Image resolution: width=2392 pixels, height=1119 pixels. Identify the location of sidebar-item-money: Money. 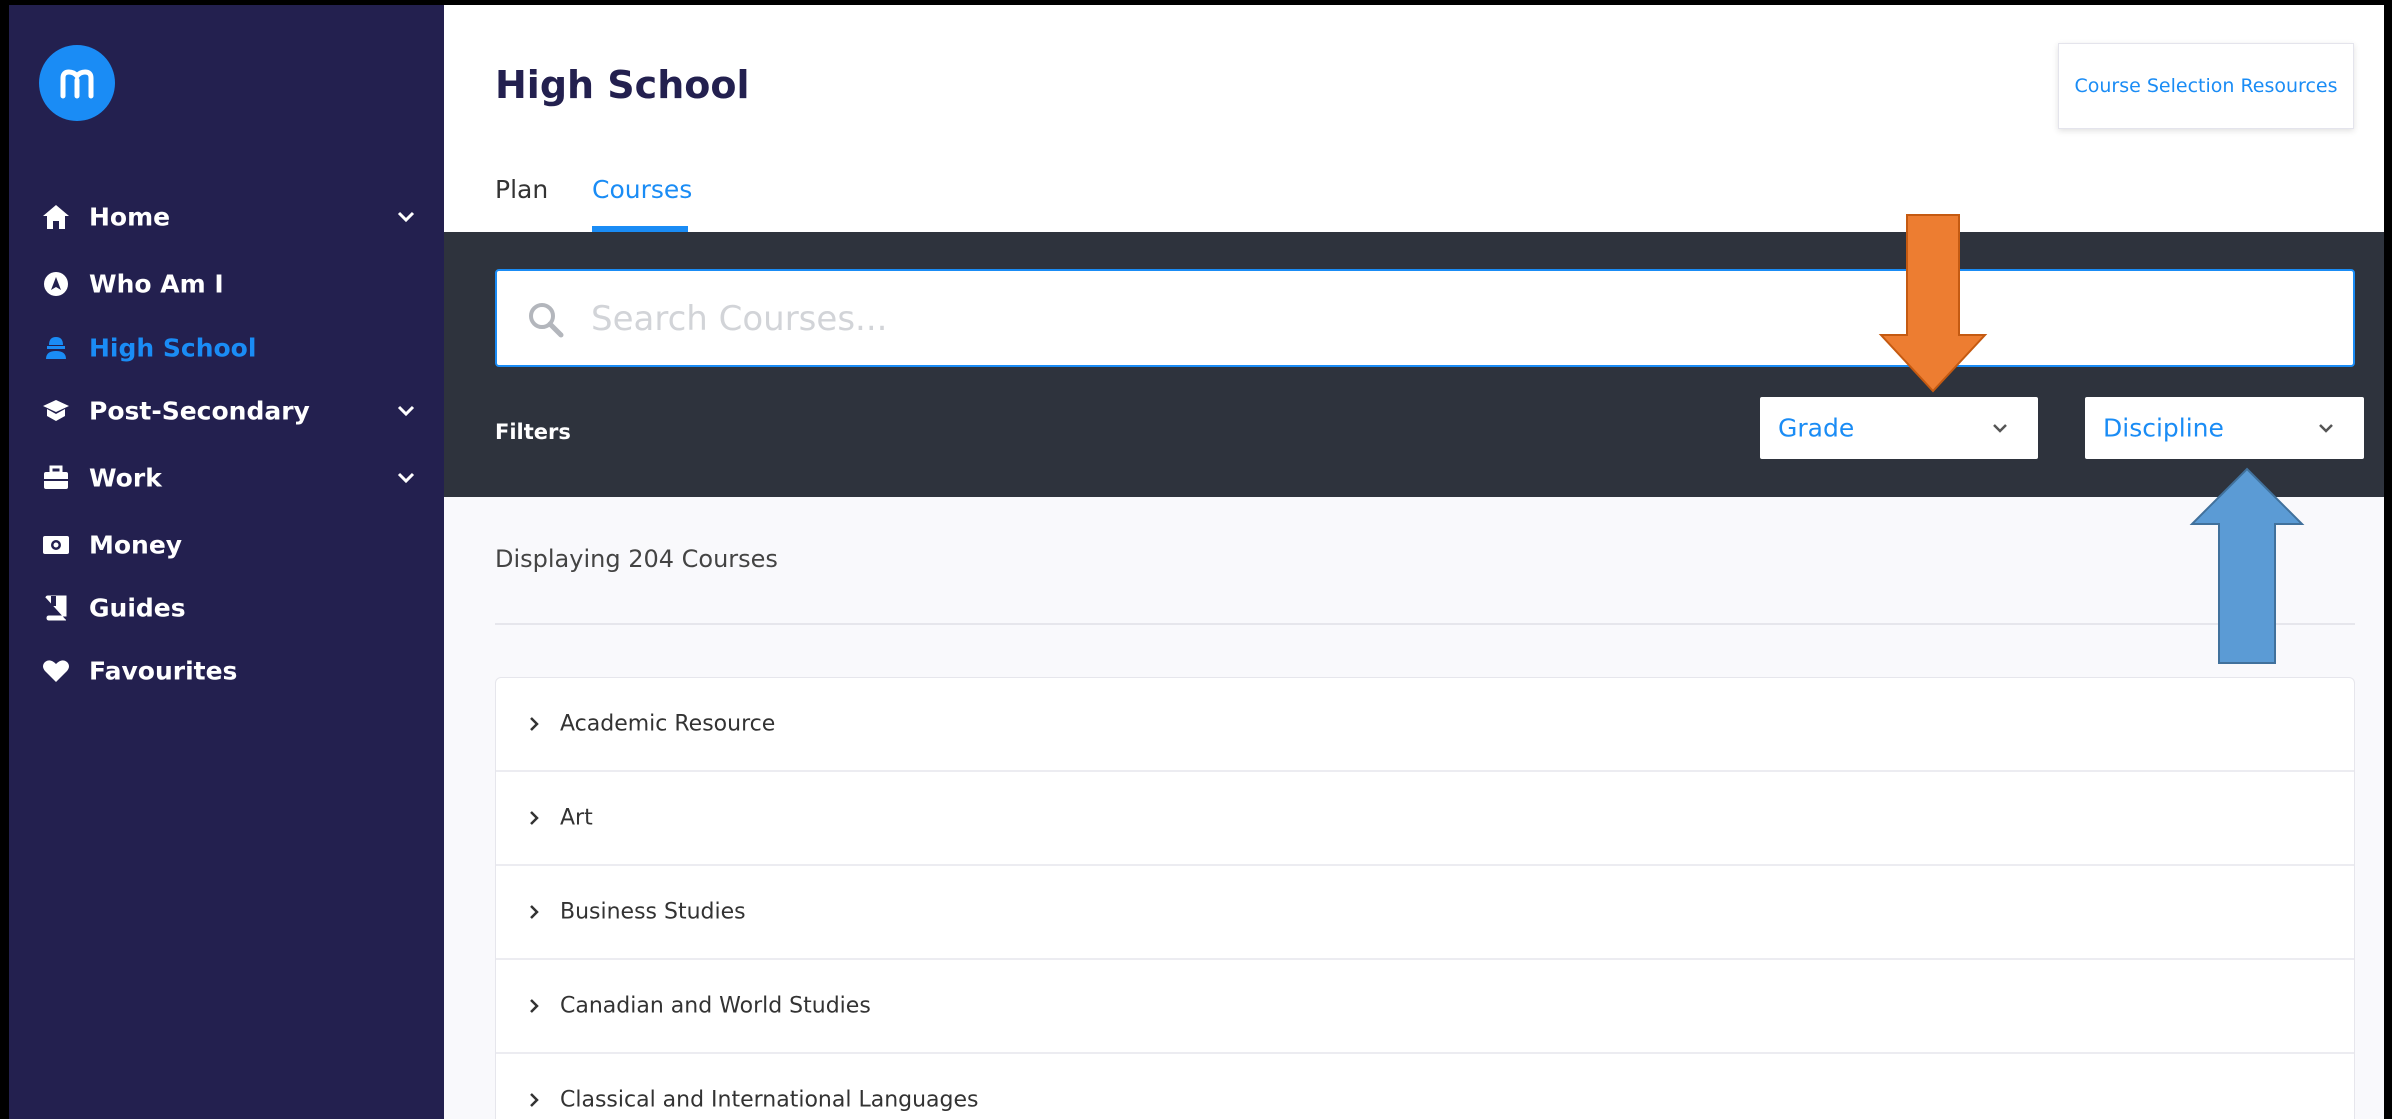
(226, 545).